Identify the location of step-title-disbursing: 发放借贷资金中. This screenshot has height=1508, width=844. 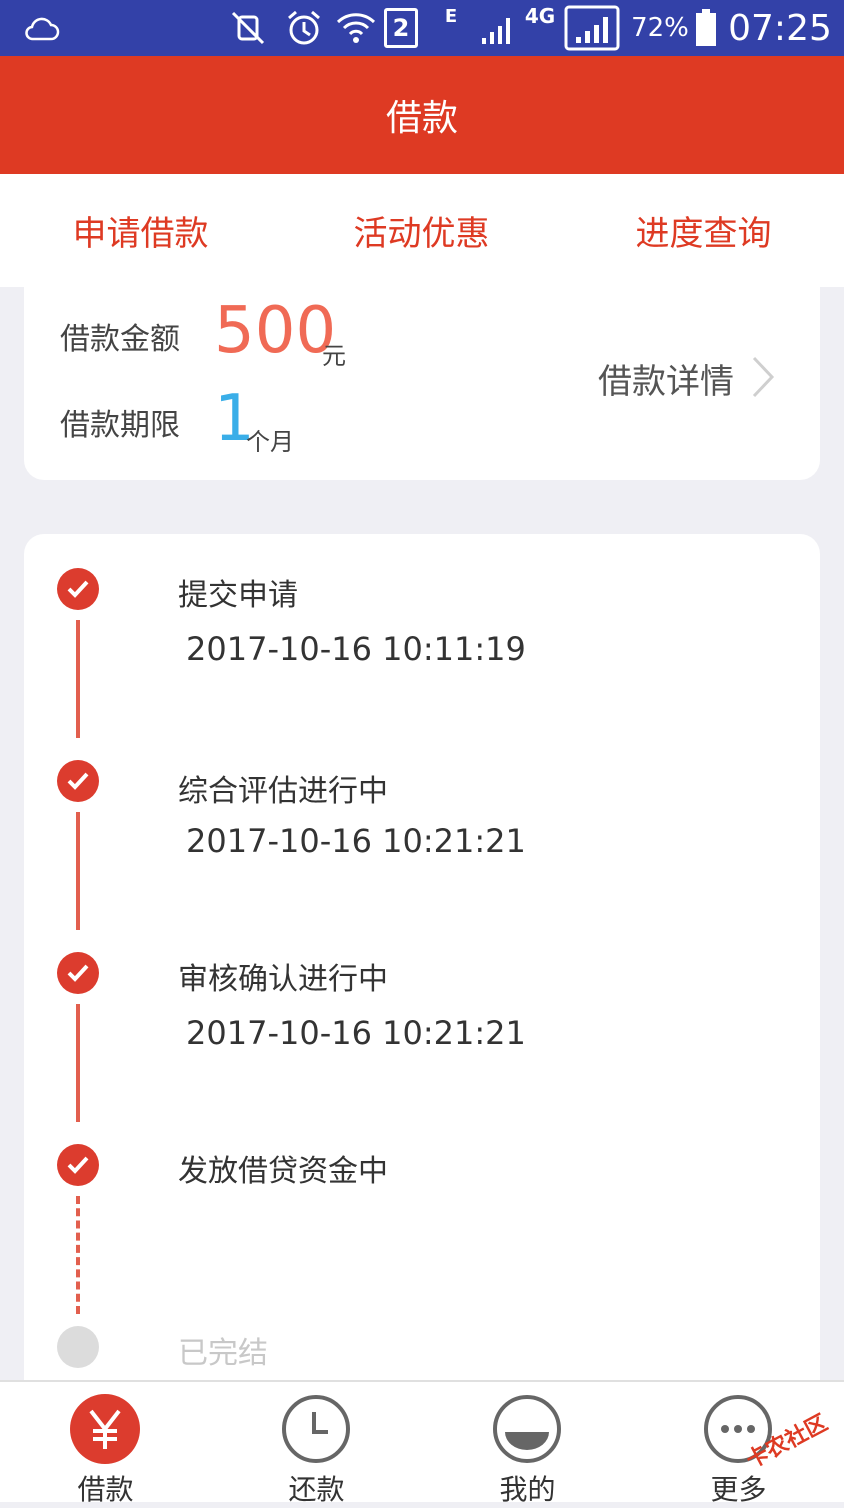
(283, 1171).